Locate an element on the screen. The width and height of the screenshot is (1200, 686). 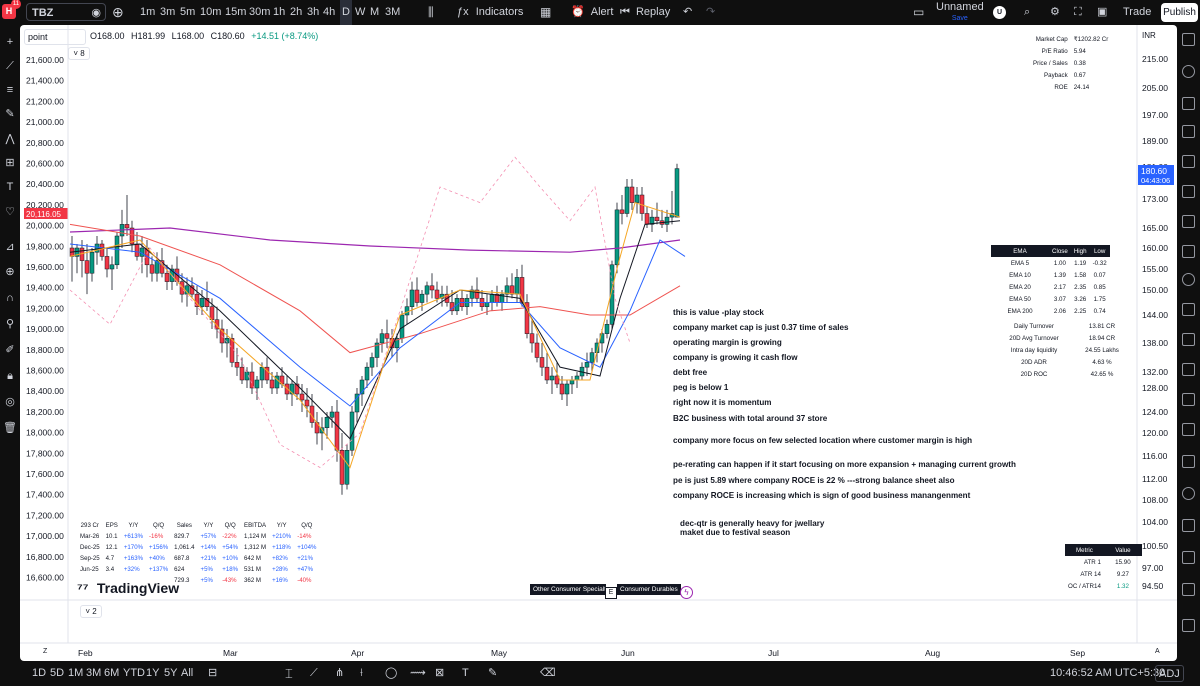
timeframe-M: M is located at coordinates (374, 12).